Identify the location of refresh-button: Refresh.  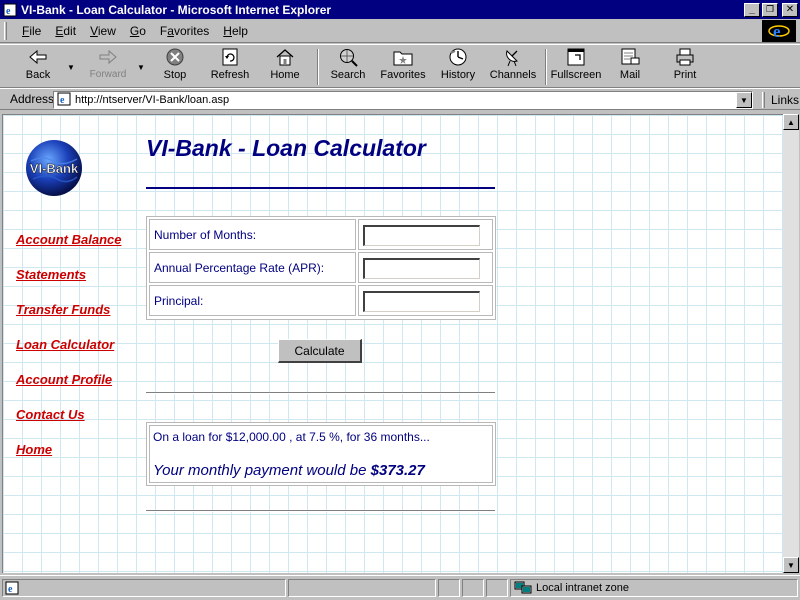
(230, 67).